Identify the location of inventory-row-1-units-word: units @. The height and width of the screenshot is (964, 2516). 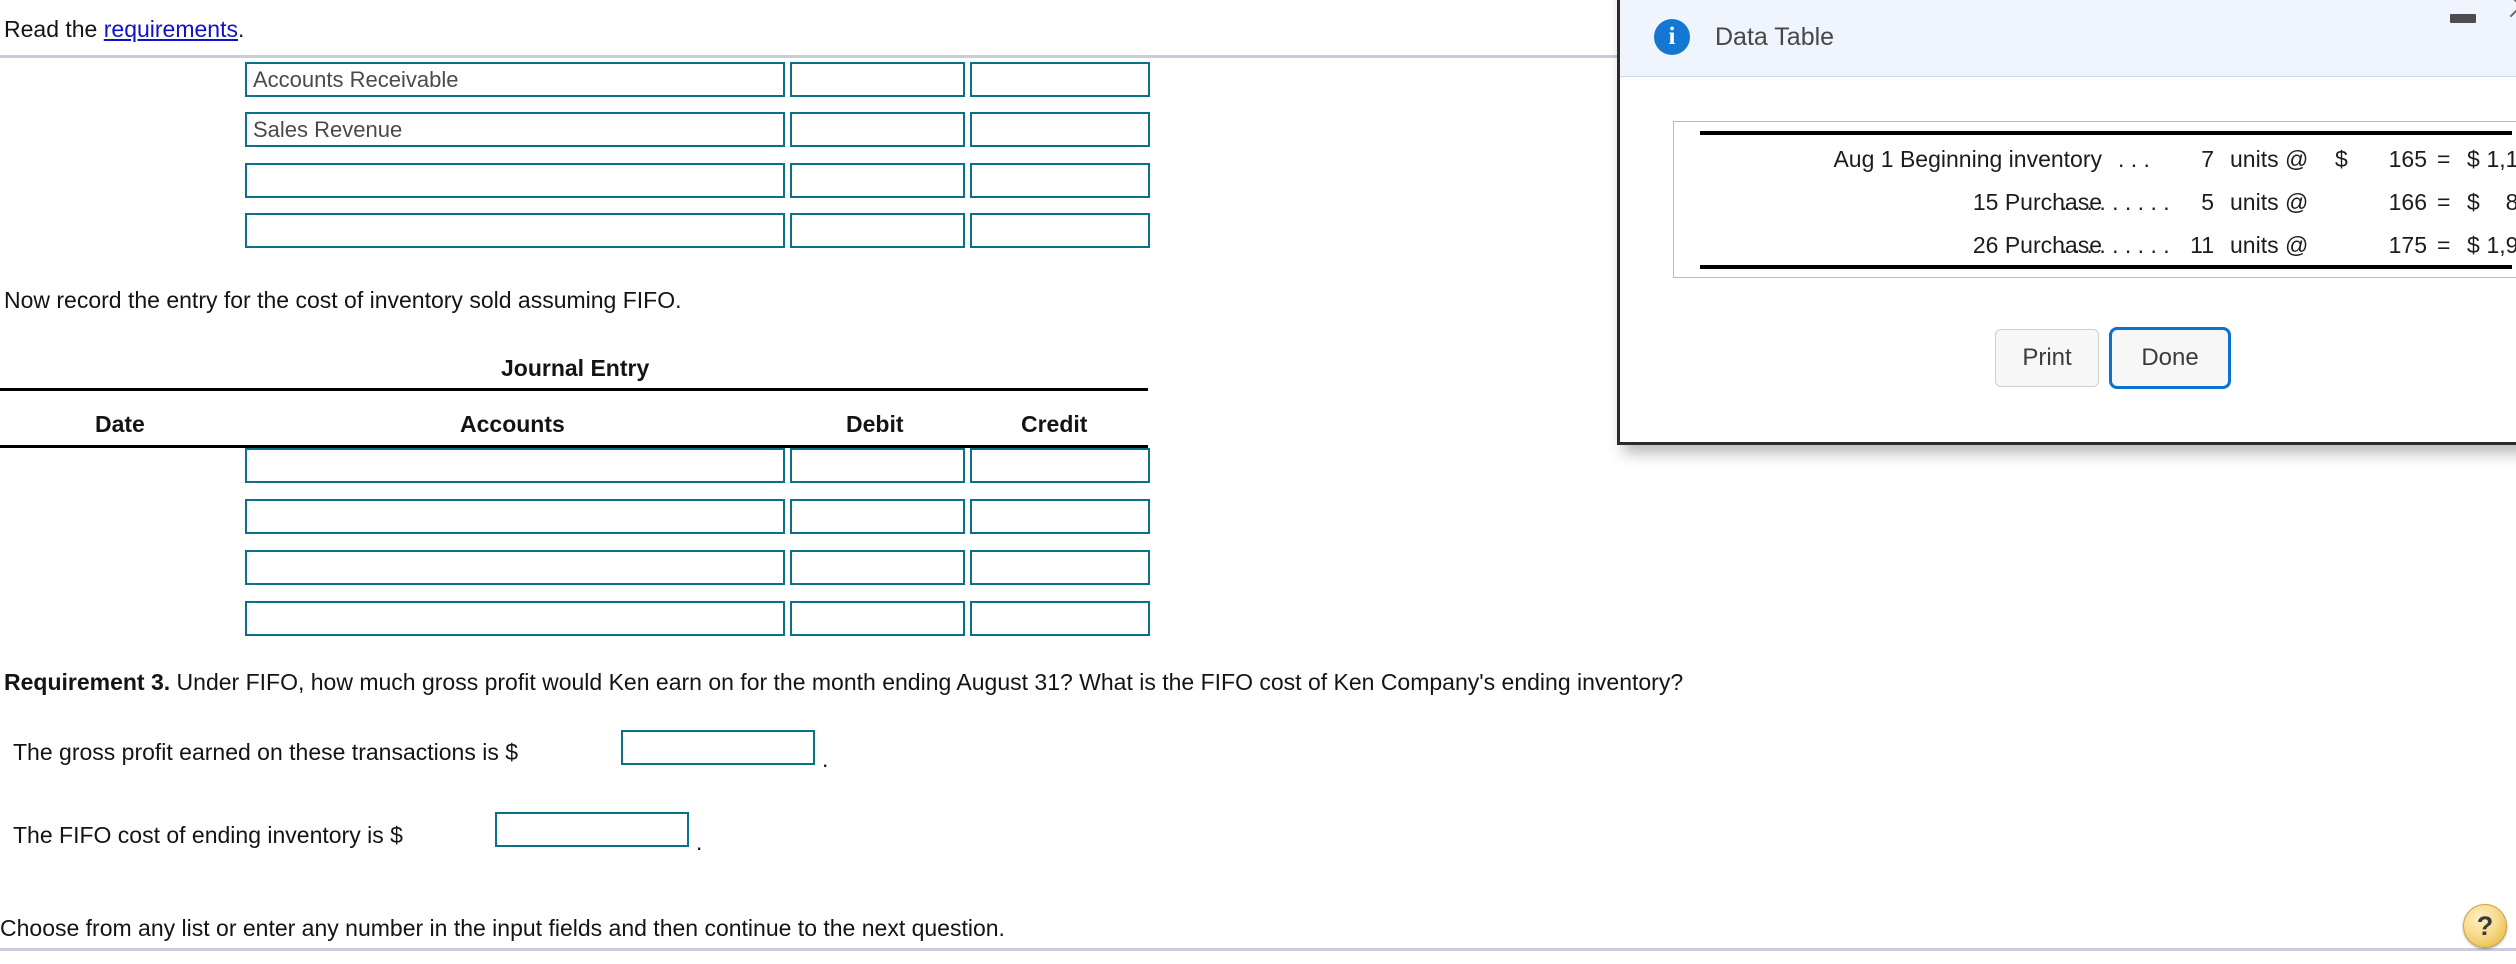
(2269, 202).